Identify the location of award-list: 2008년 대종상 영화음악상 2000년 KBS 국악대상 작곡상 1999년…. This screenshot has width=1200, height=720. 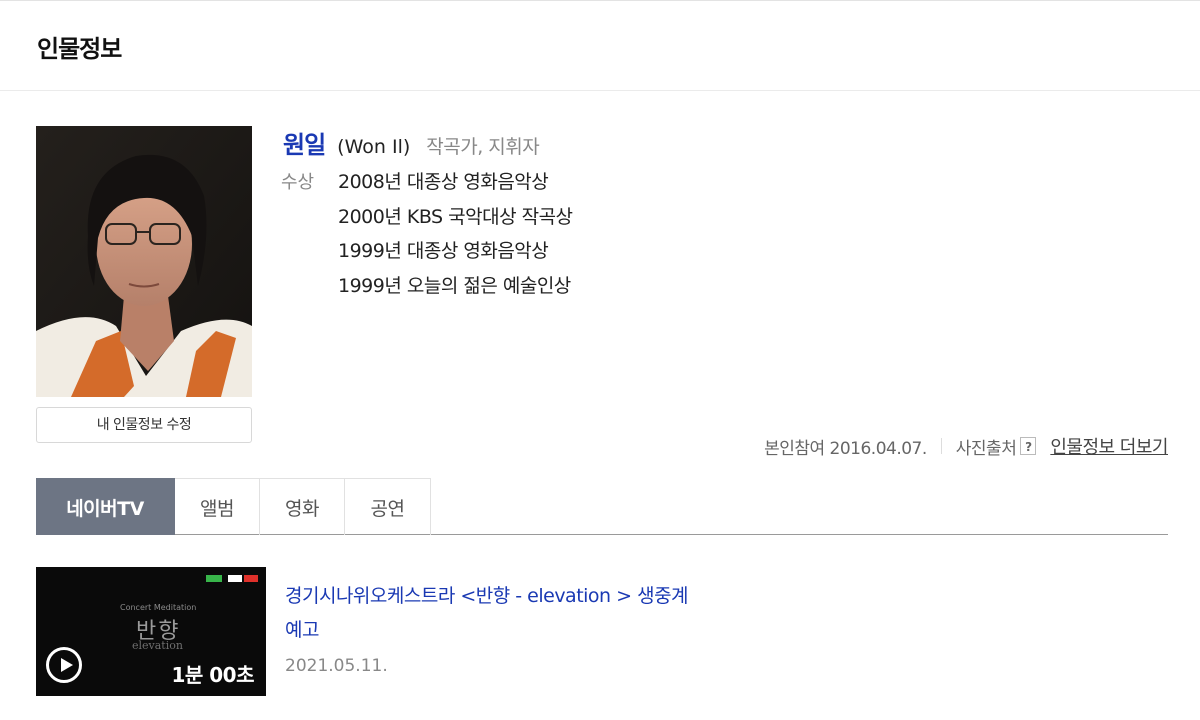
(455, 236).